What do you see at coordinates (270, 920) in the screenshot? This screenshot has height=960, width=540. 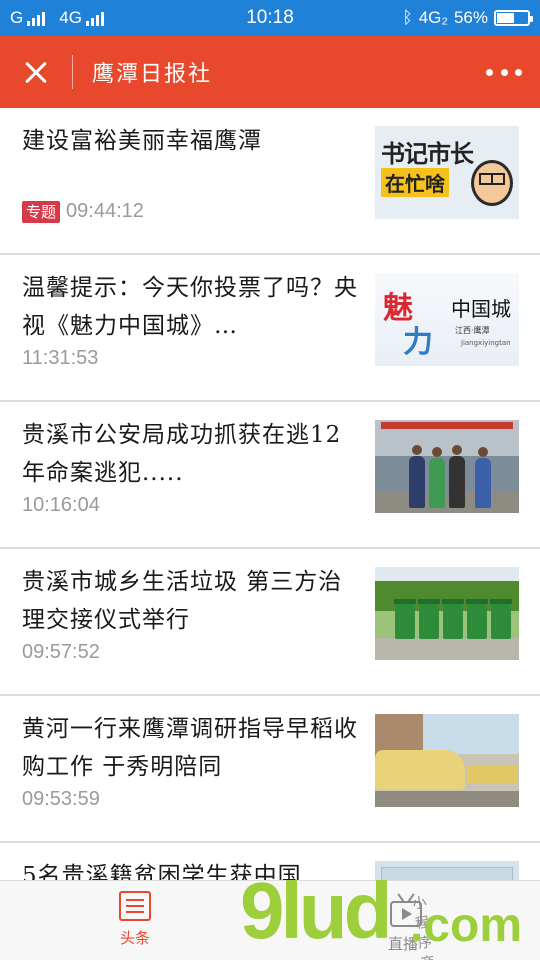 I see `bottom-nav: 头条 直播` at bounding box center [270, 920].